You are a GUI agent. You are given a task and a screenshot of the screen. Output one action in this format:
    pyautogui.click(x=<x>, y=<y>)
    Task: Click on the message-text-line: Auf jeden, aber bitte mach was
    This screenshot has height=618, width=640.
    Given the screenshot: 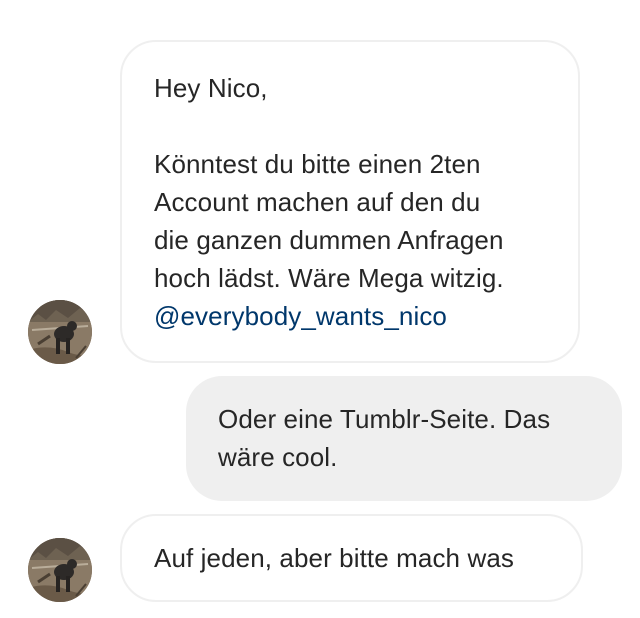 What is the action you would take?
    pyautogui.click(x=334, y=558)
    